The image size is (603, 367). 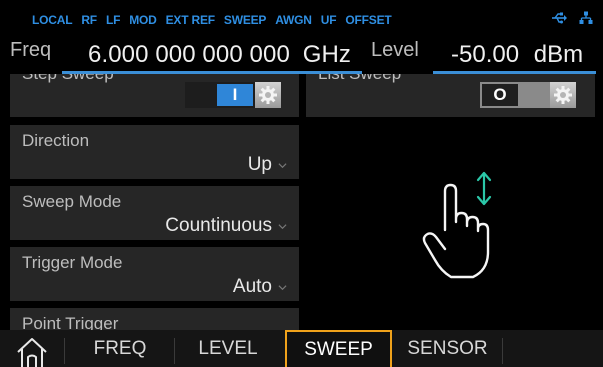 What do you see at coordinates (450, 95) in the screenshot?
I see `list-sweep-panel: List Sweep O` at bounding box center [450, 95].